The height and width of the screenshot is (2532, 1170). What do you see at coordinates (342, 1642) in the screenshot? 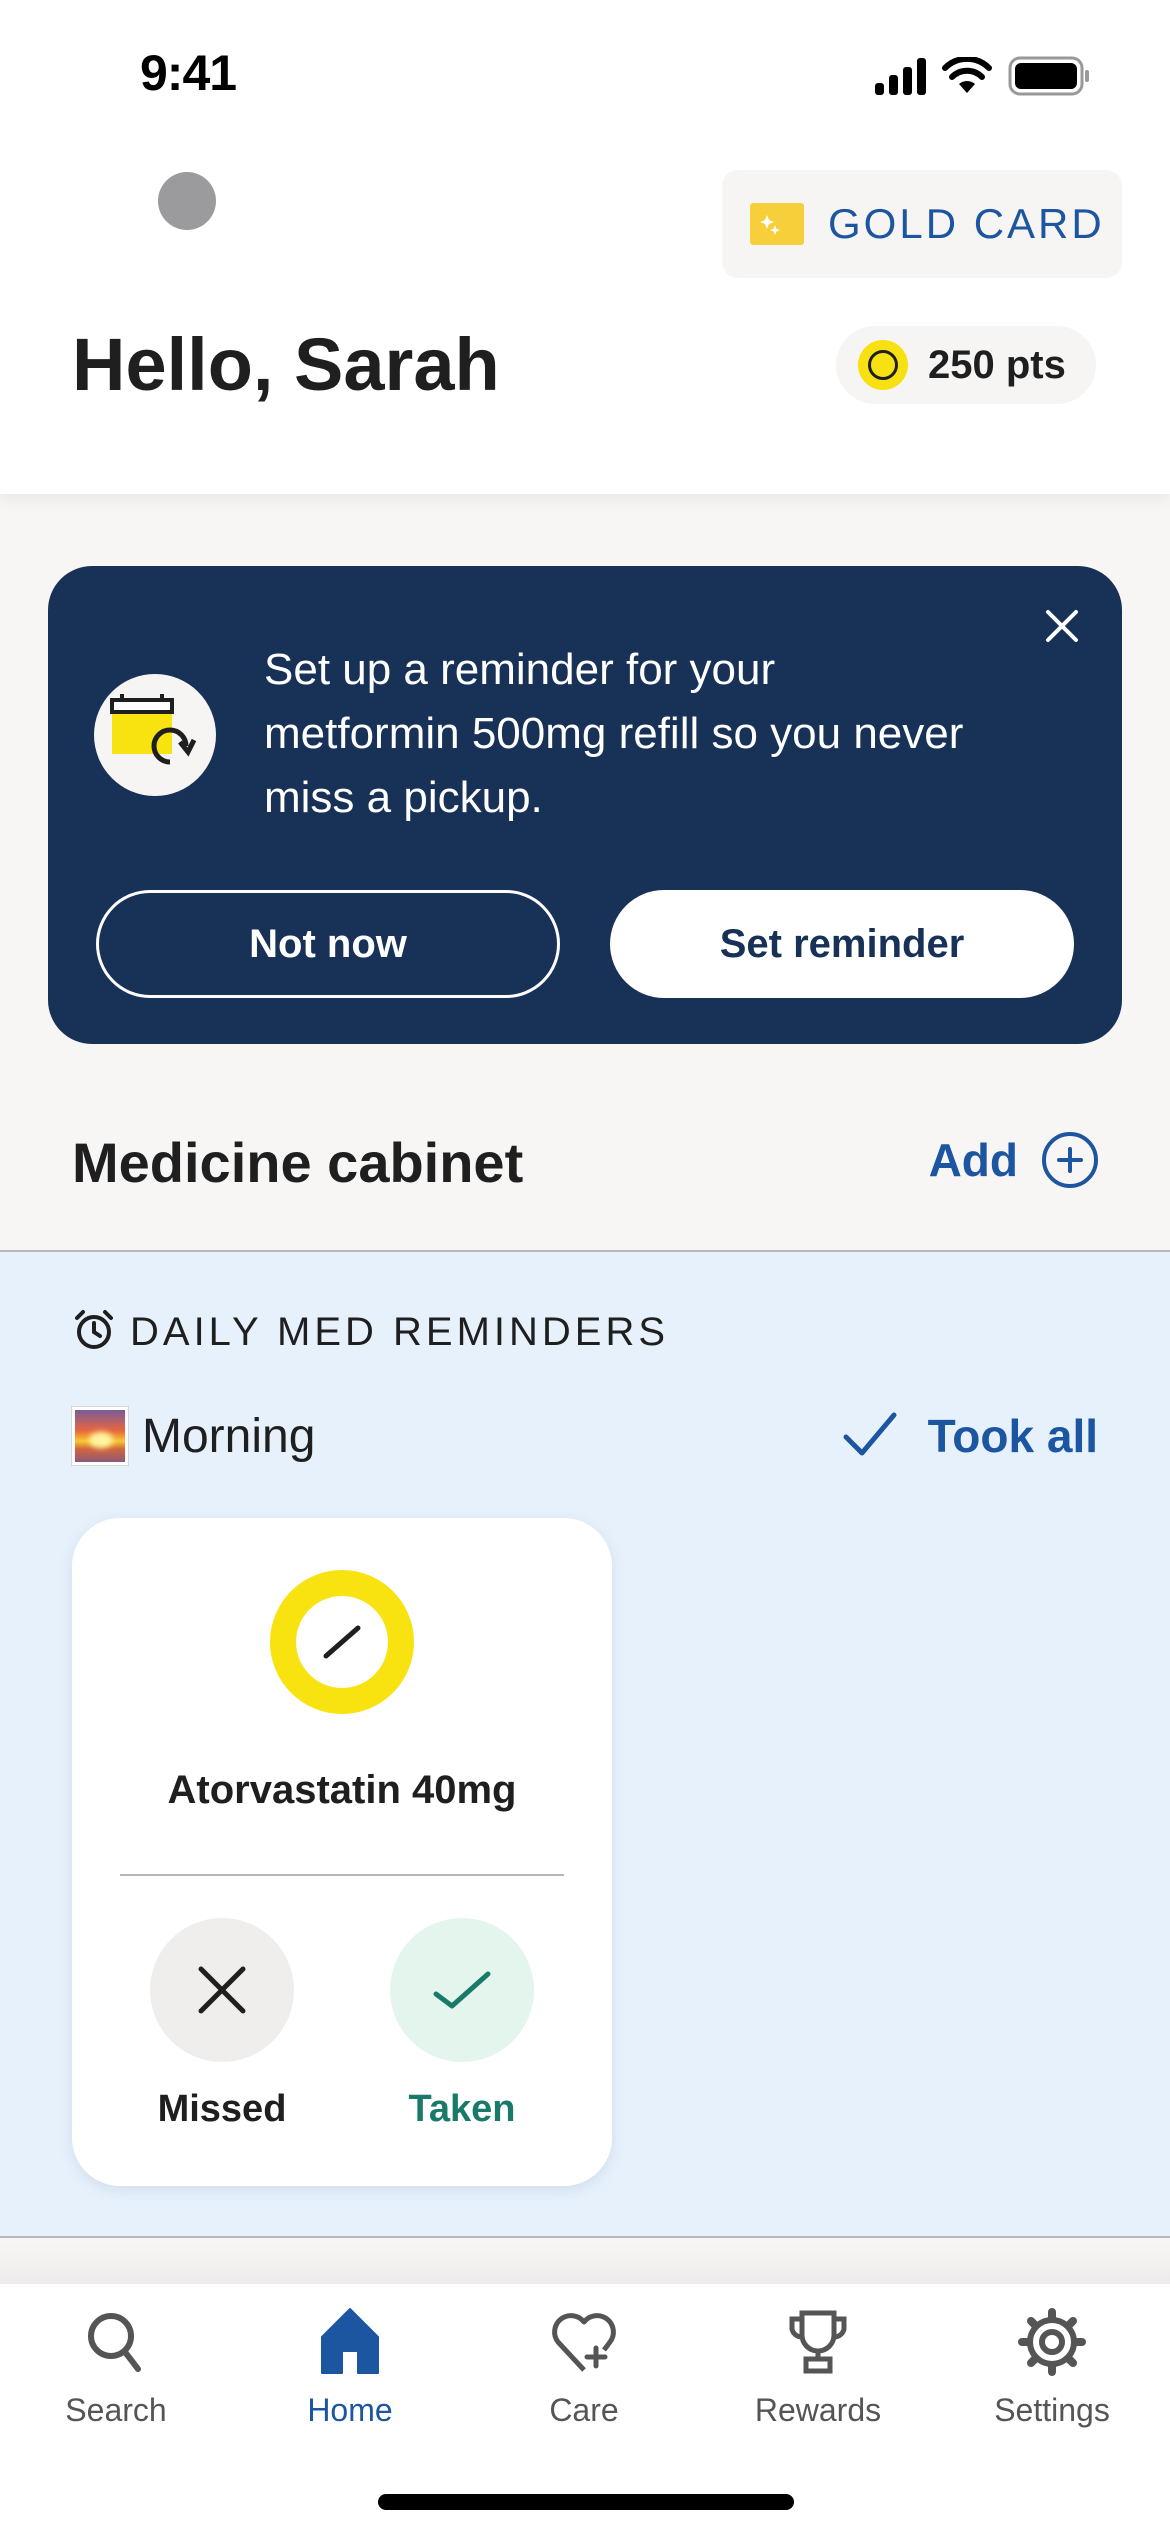
I see `pill-icon` at bounding box center [342, 1642].